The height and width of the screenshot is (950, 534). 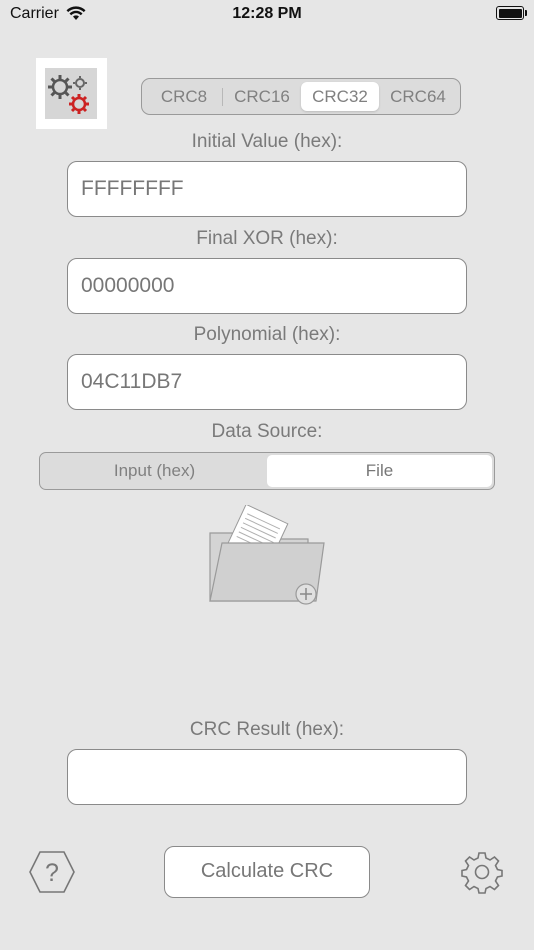 I want to click on polynomial-label: Polynomial (hex):, so click(x=267, y=334).